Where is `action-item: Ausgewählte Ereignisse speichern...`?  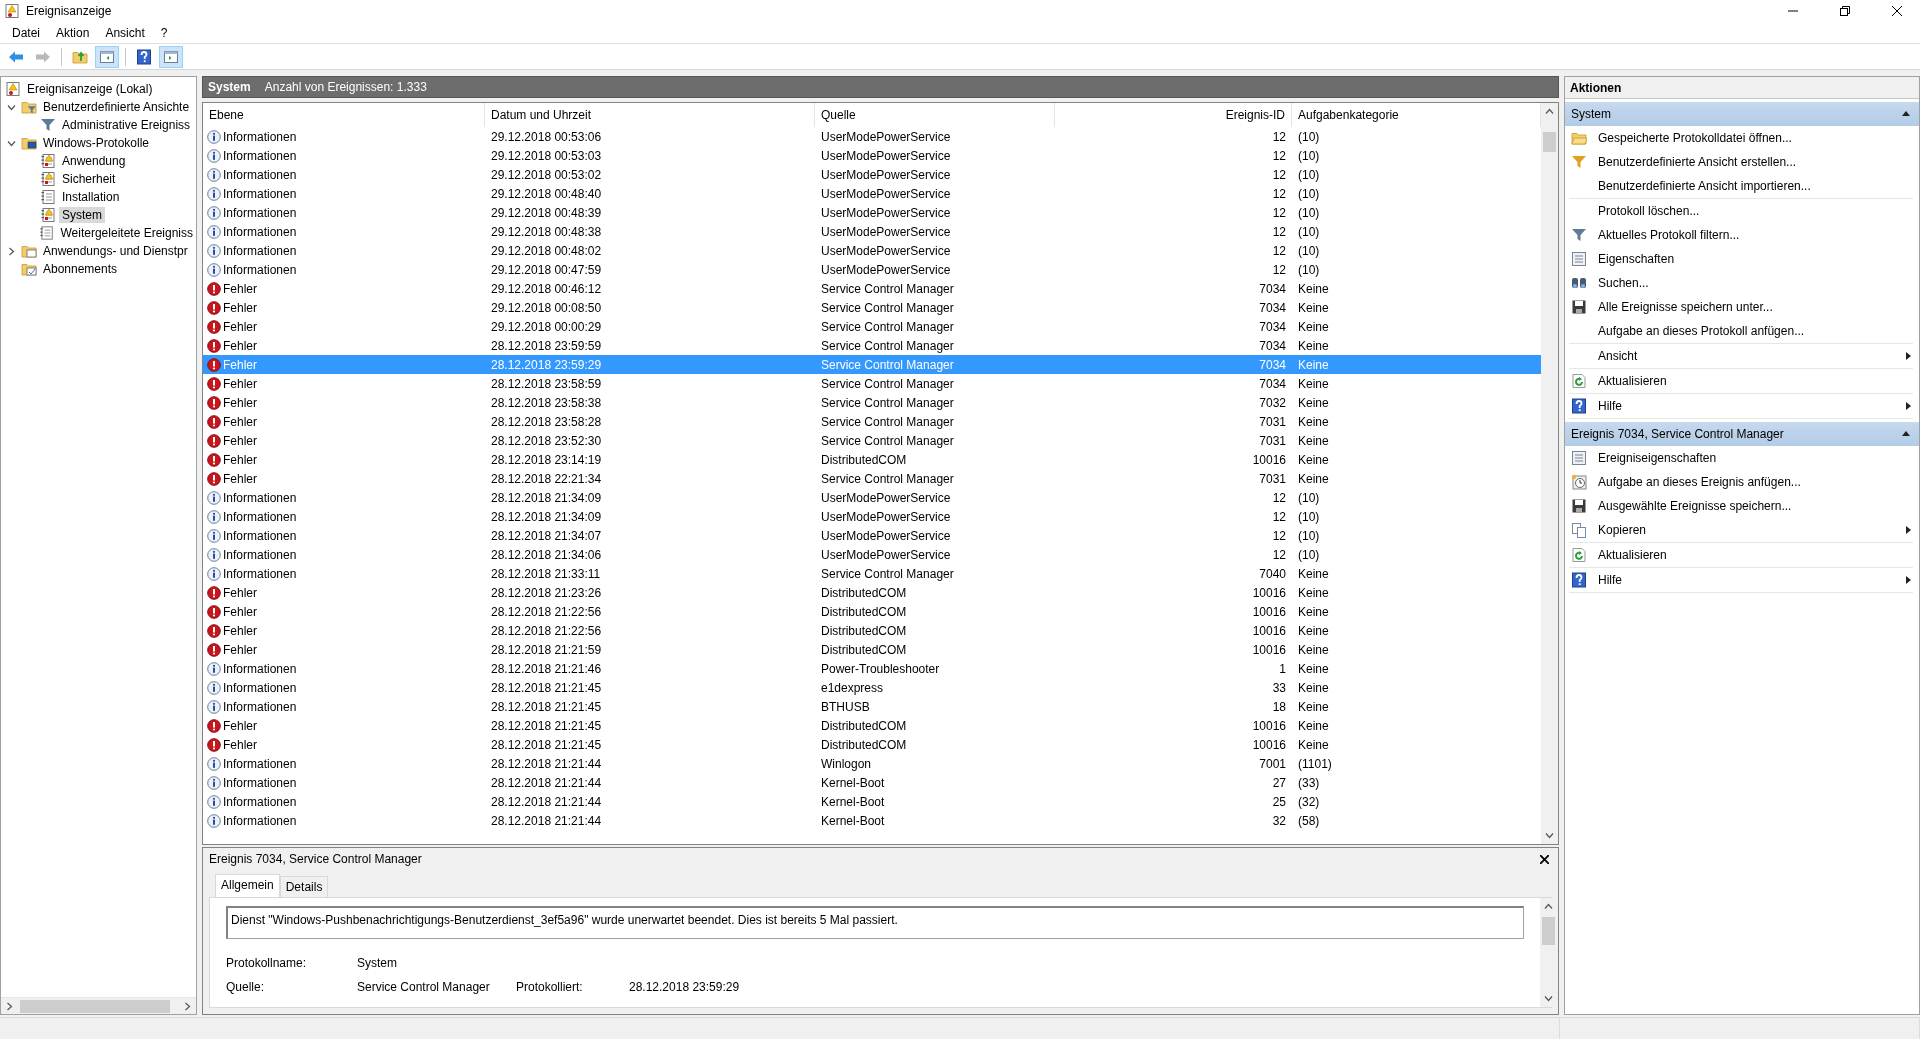 action-item: Ausgewählte Ereignisse speichern... is located at coordinates (1741, 506).